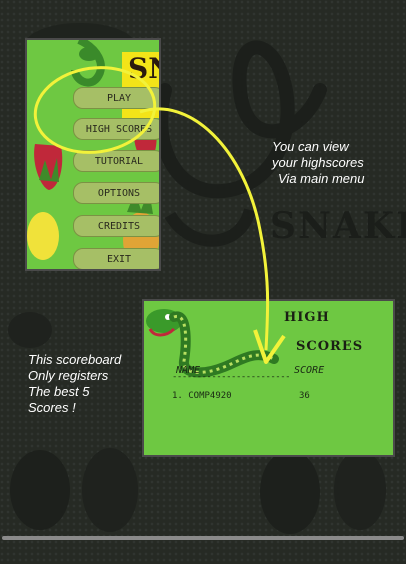 This screenshot has height=564, width=406. I want to click on caption-right-line: You can view, so click(310, 146).